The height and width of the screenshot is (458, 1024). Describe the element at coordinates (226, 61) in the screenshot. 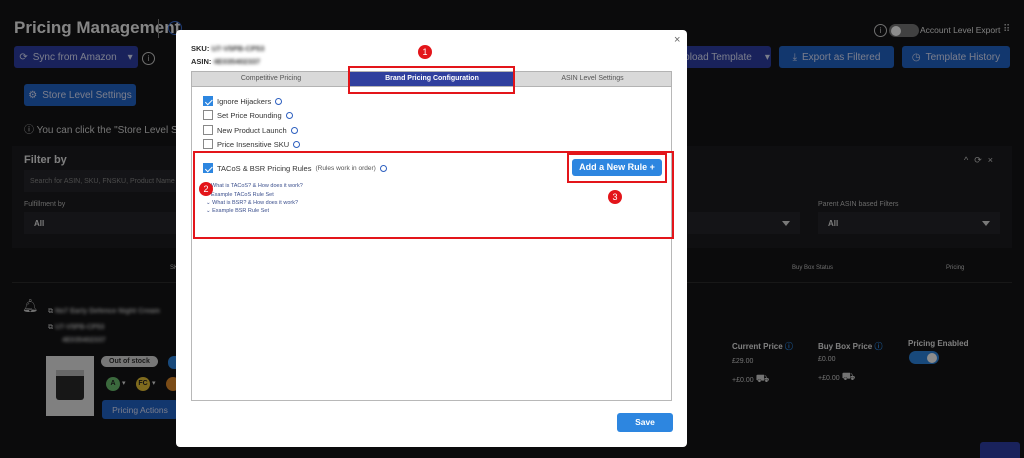

I see `modal-asin: ASIN: 4E035402337` at that location.